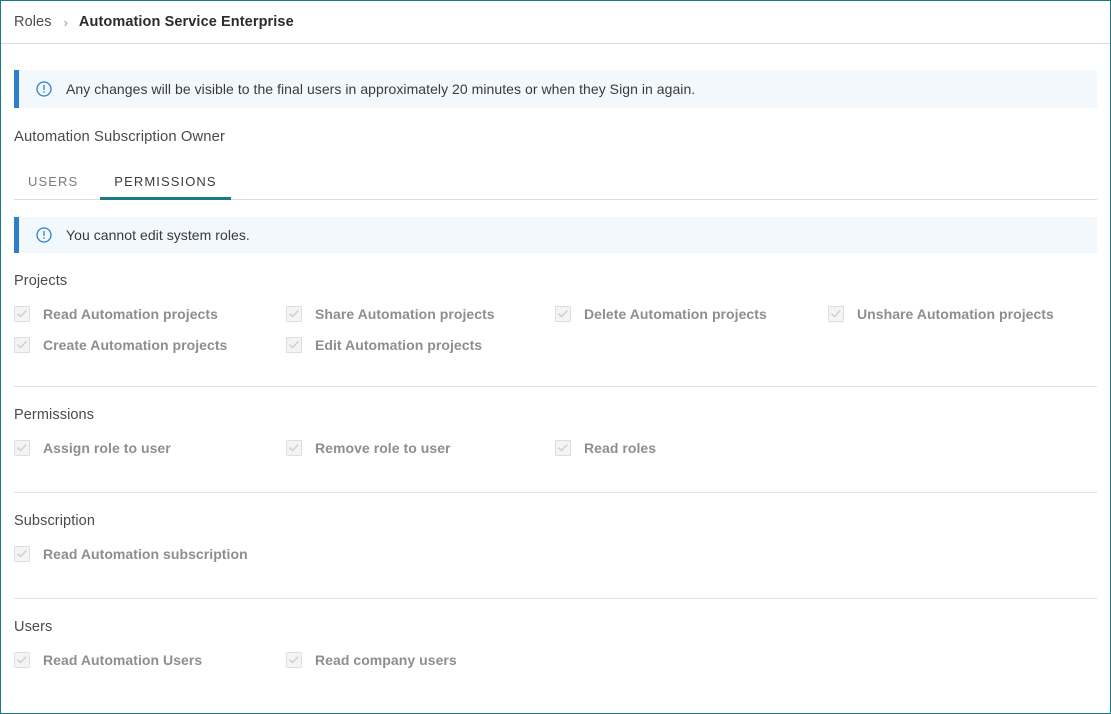  I want to click on permission-item: Unshare Automation projects, so click(962, 314).